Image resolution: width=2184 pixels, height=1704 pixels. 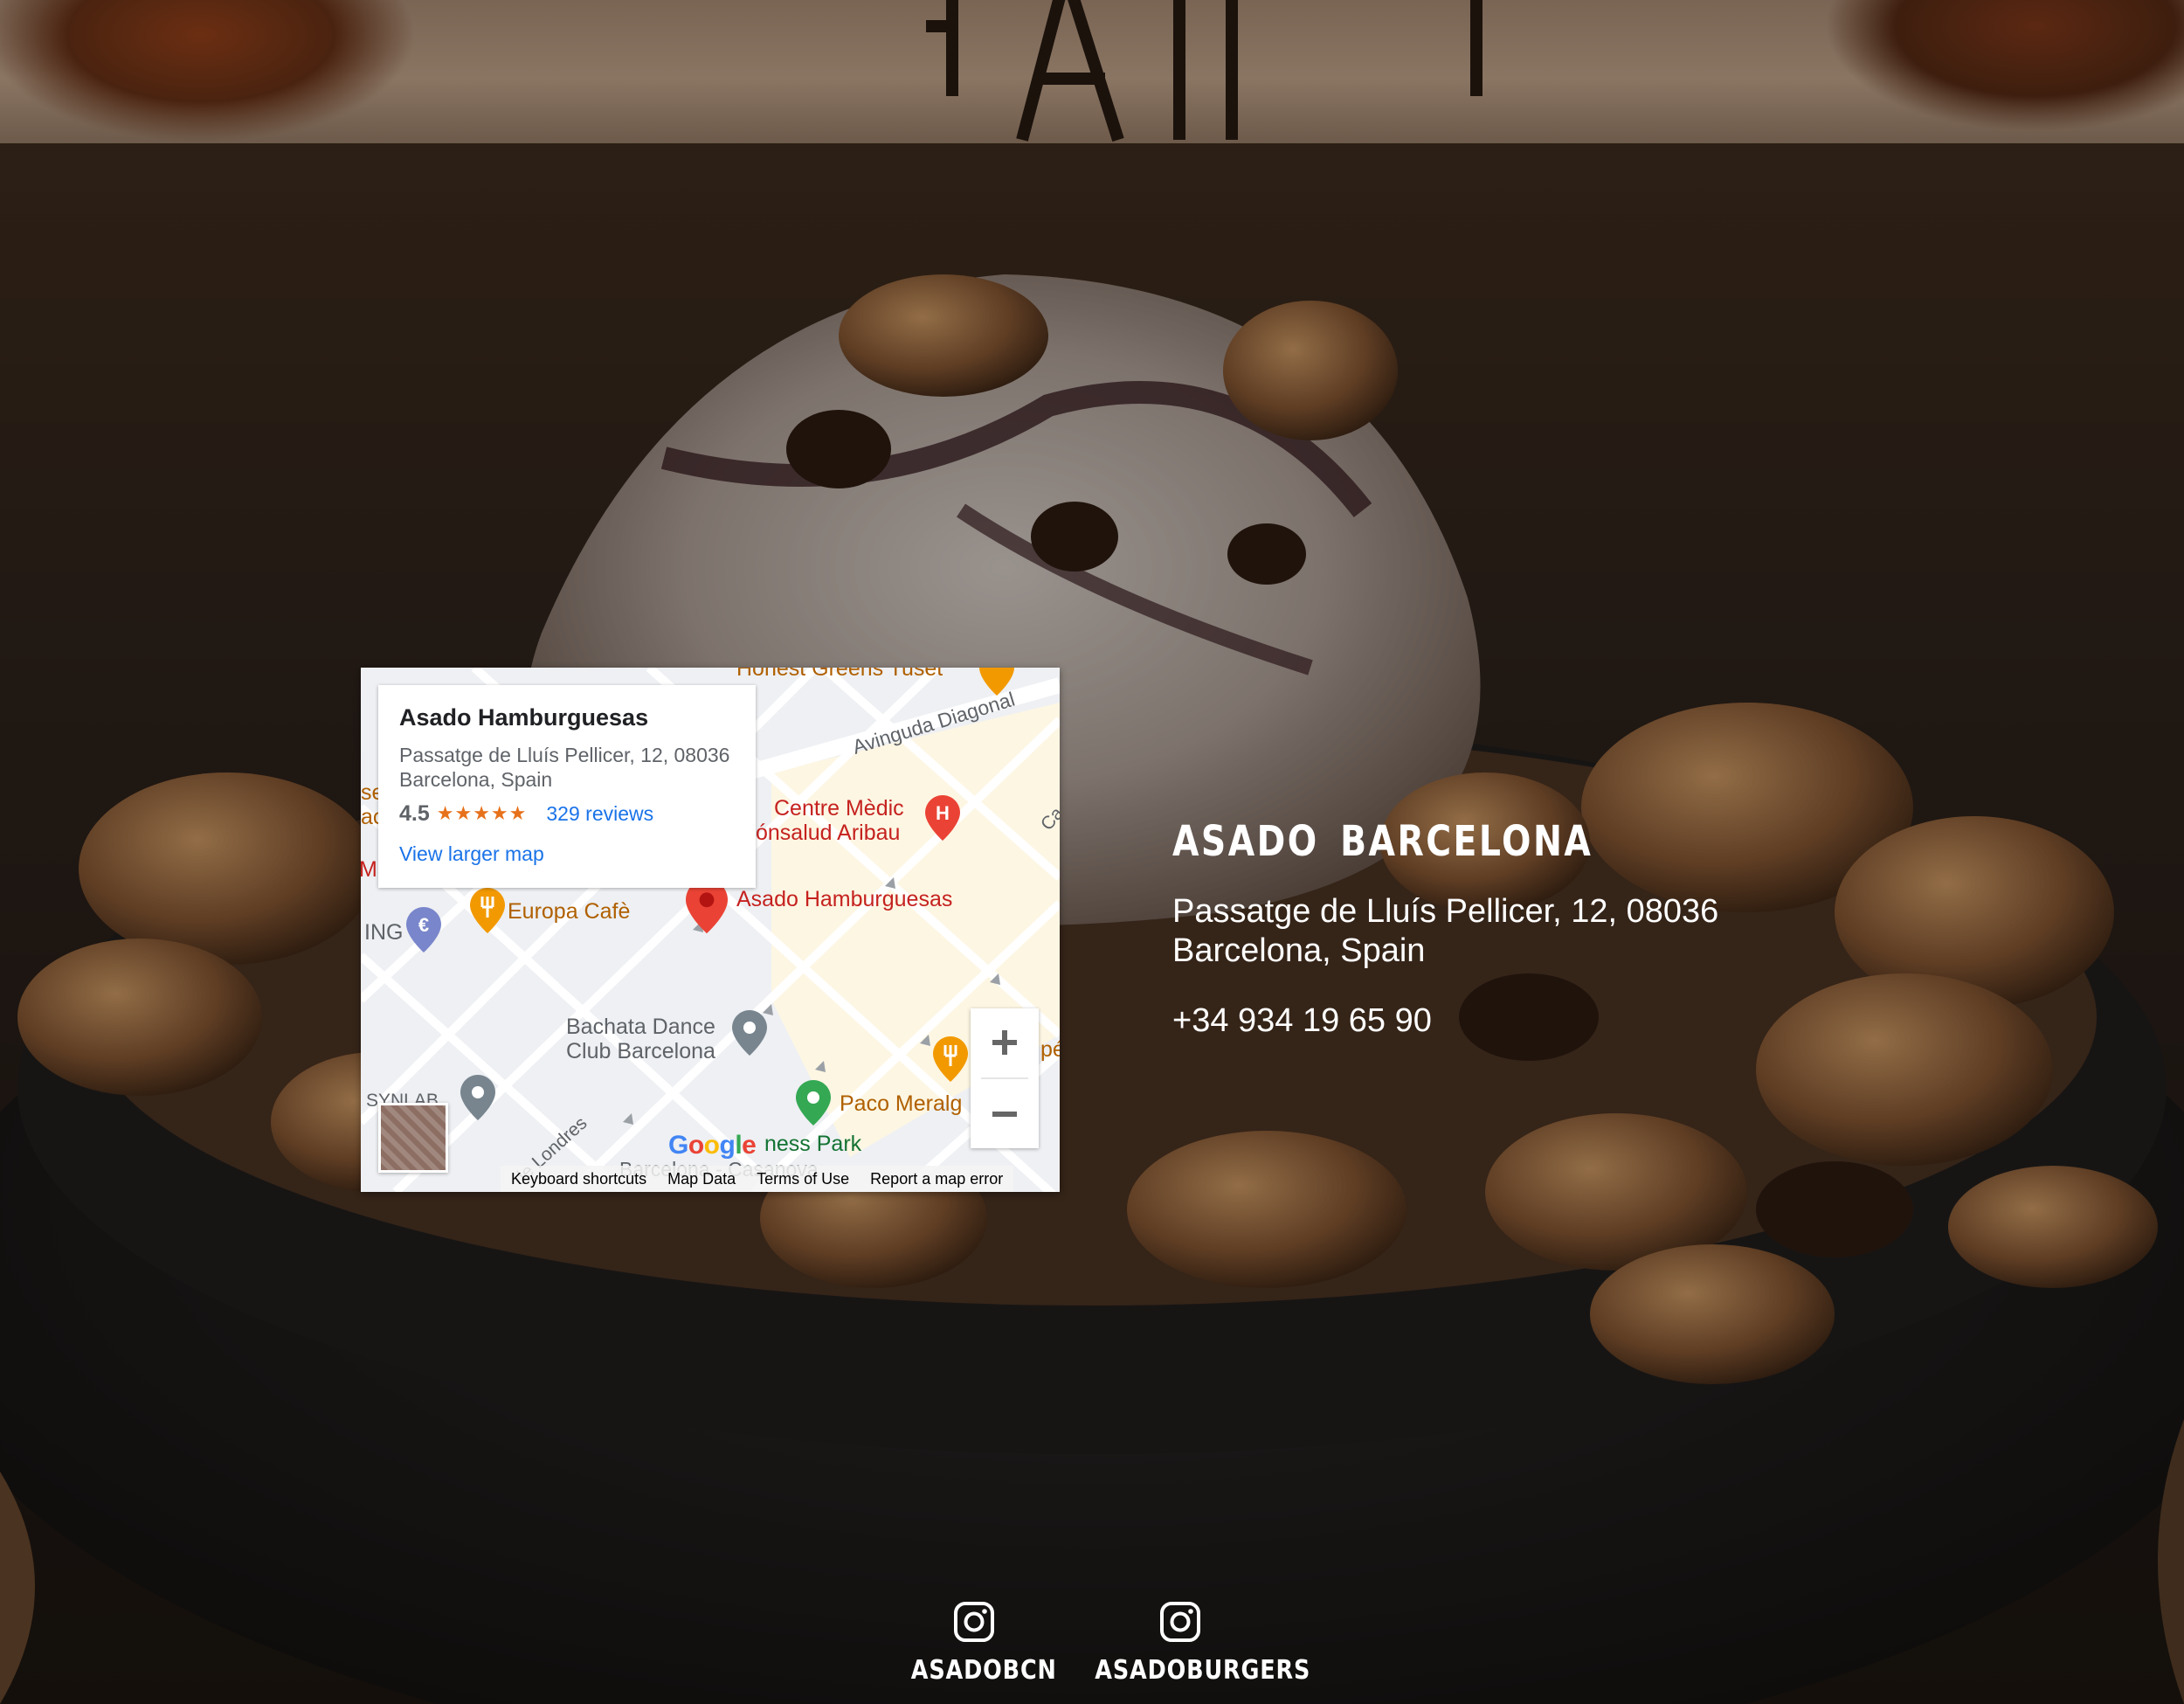 I want to click on poi-label-business-park: ness Park, so click(x=812, y=1144).